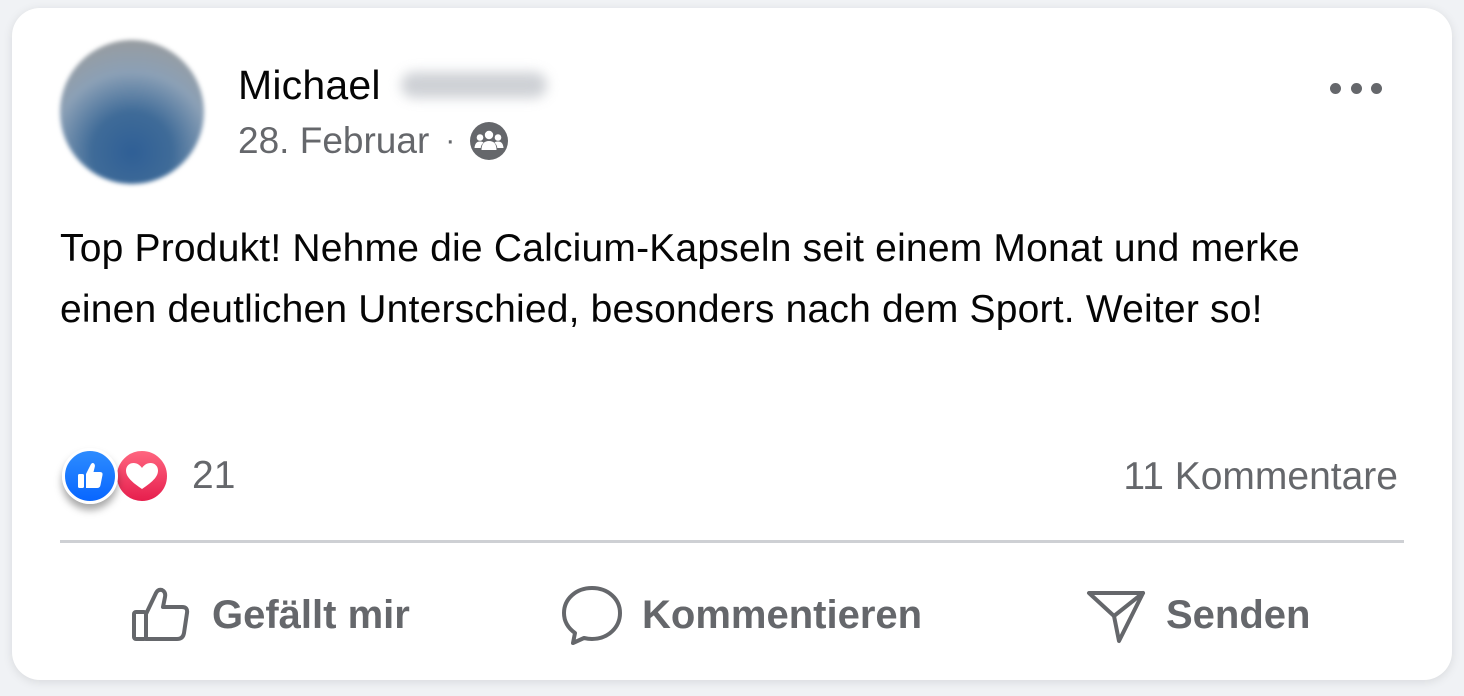  I want to click on like-reaction-icon, so click(90, 476).